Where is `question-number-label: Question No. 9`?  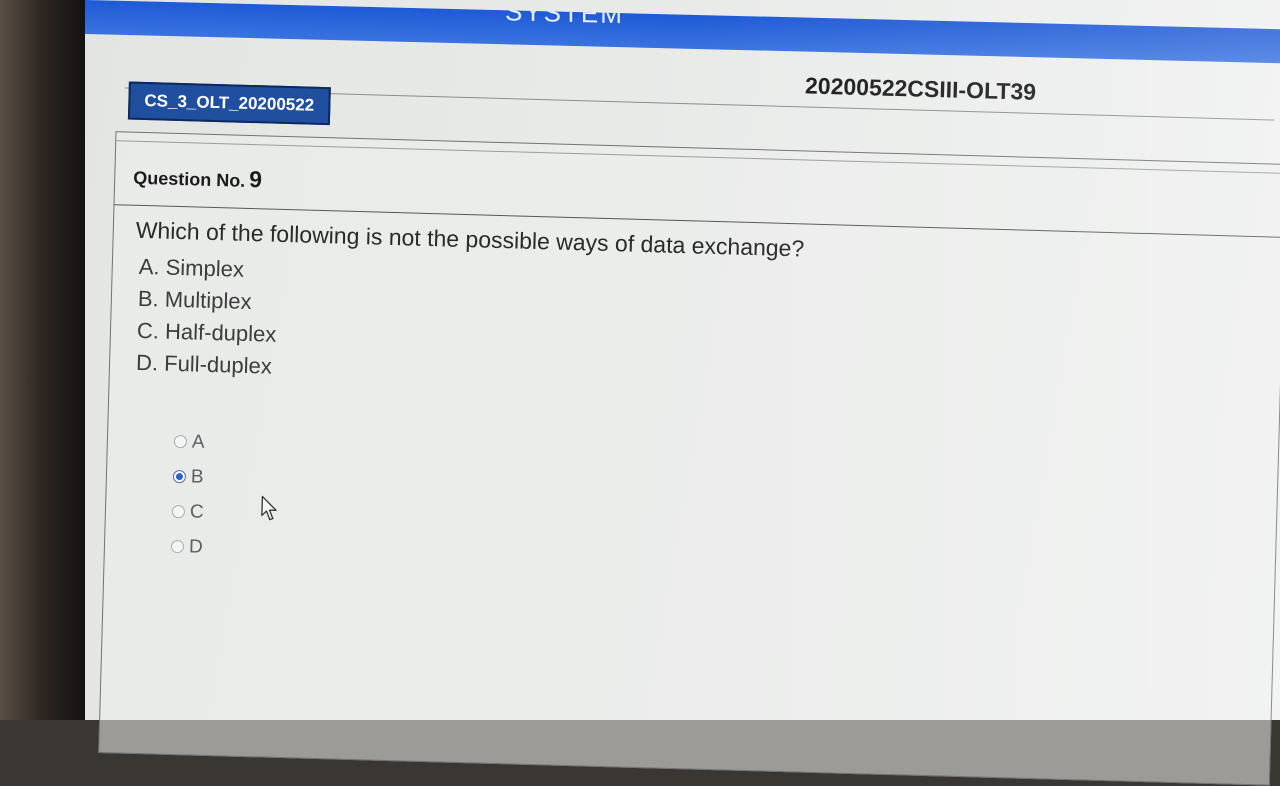
question-number-label: Question No. 9 is located at coordinates (197, 178).